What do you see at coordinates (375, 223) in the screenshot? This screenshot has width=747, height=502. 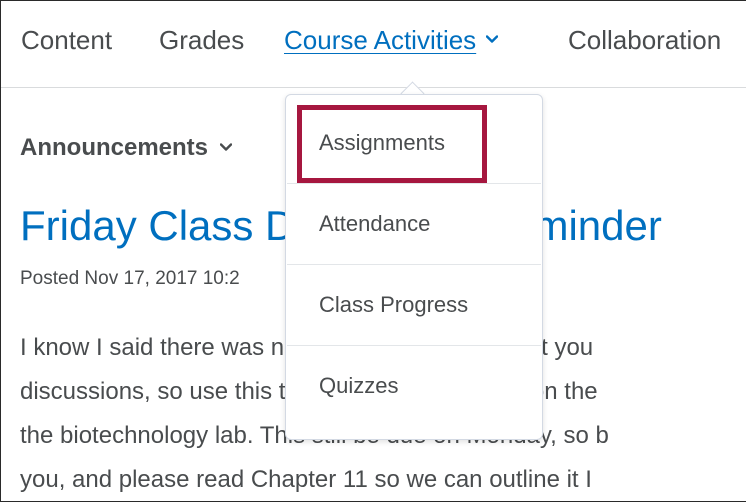 I see `menu-item-label: Attendance` at bounding box center [375, 223].